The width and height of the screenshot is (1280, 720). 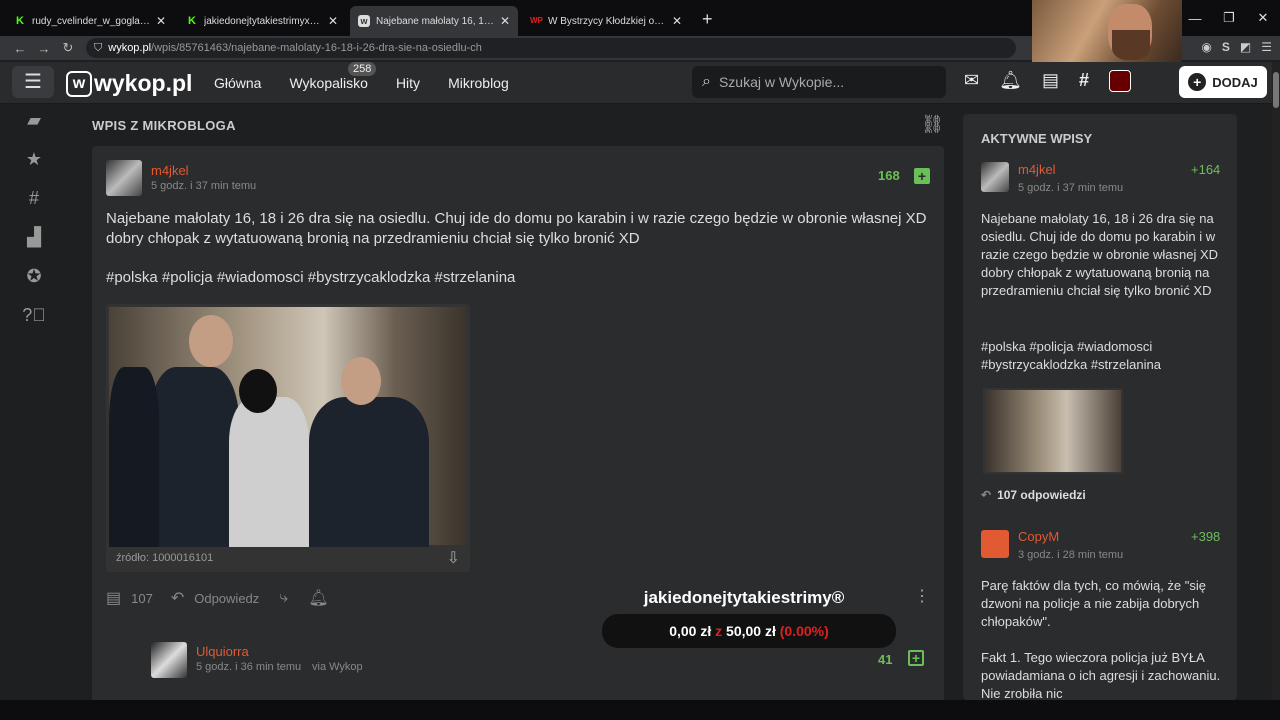 I want to click on webcam-beard, so click(x=1131, y=45).